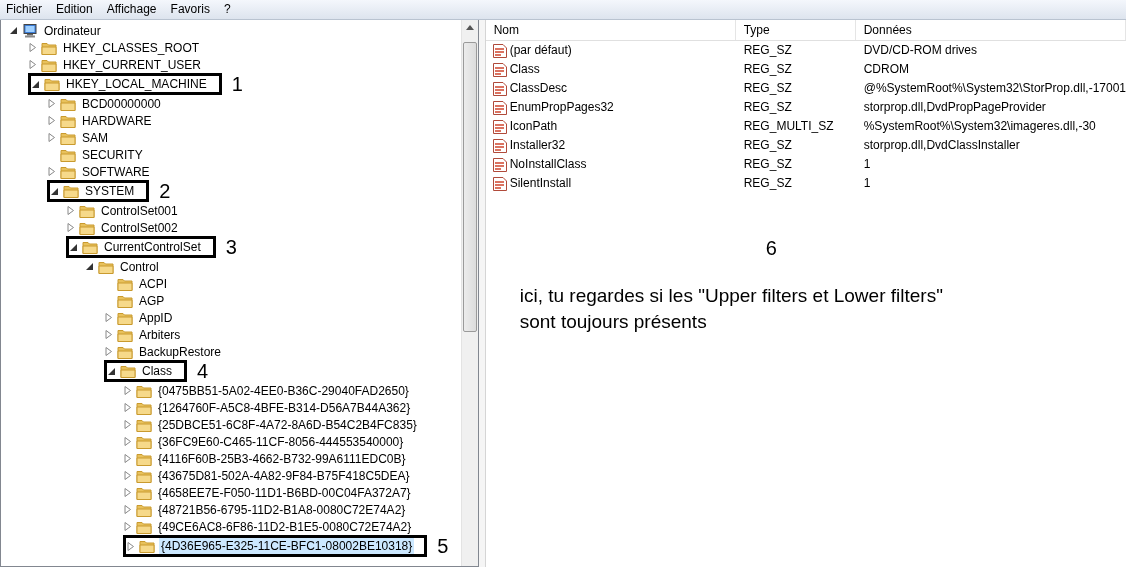  I want to click on tree-item: ControlSet002, so click(139, 227).